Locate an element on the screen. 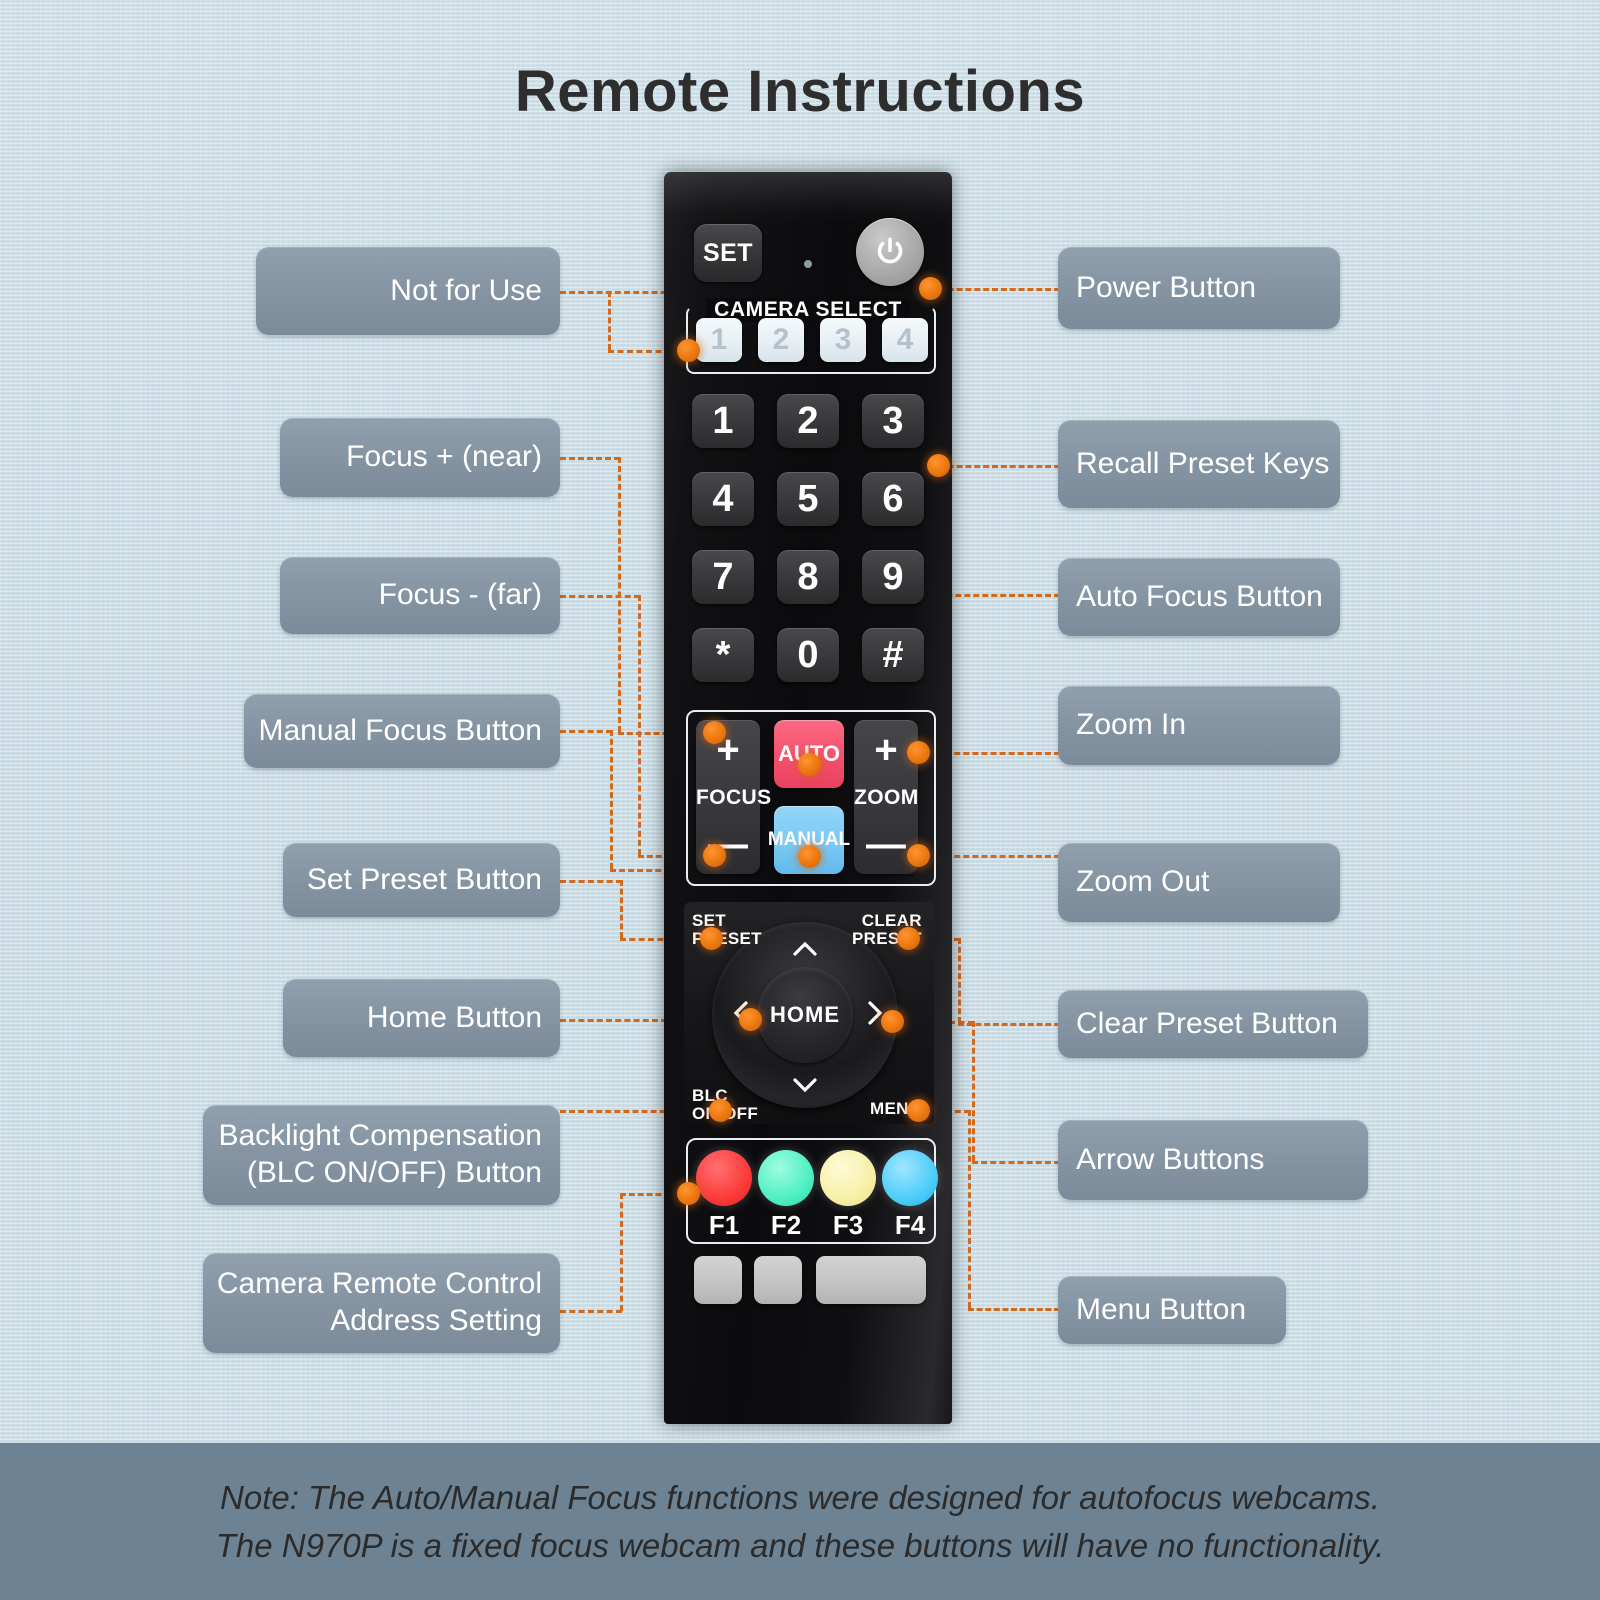  keypad-key-9: 9 is located at coordinates (893, 577).